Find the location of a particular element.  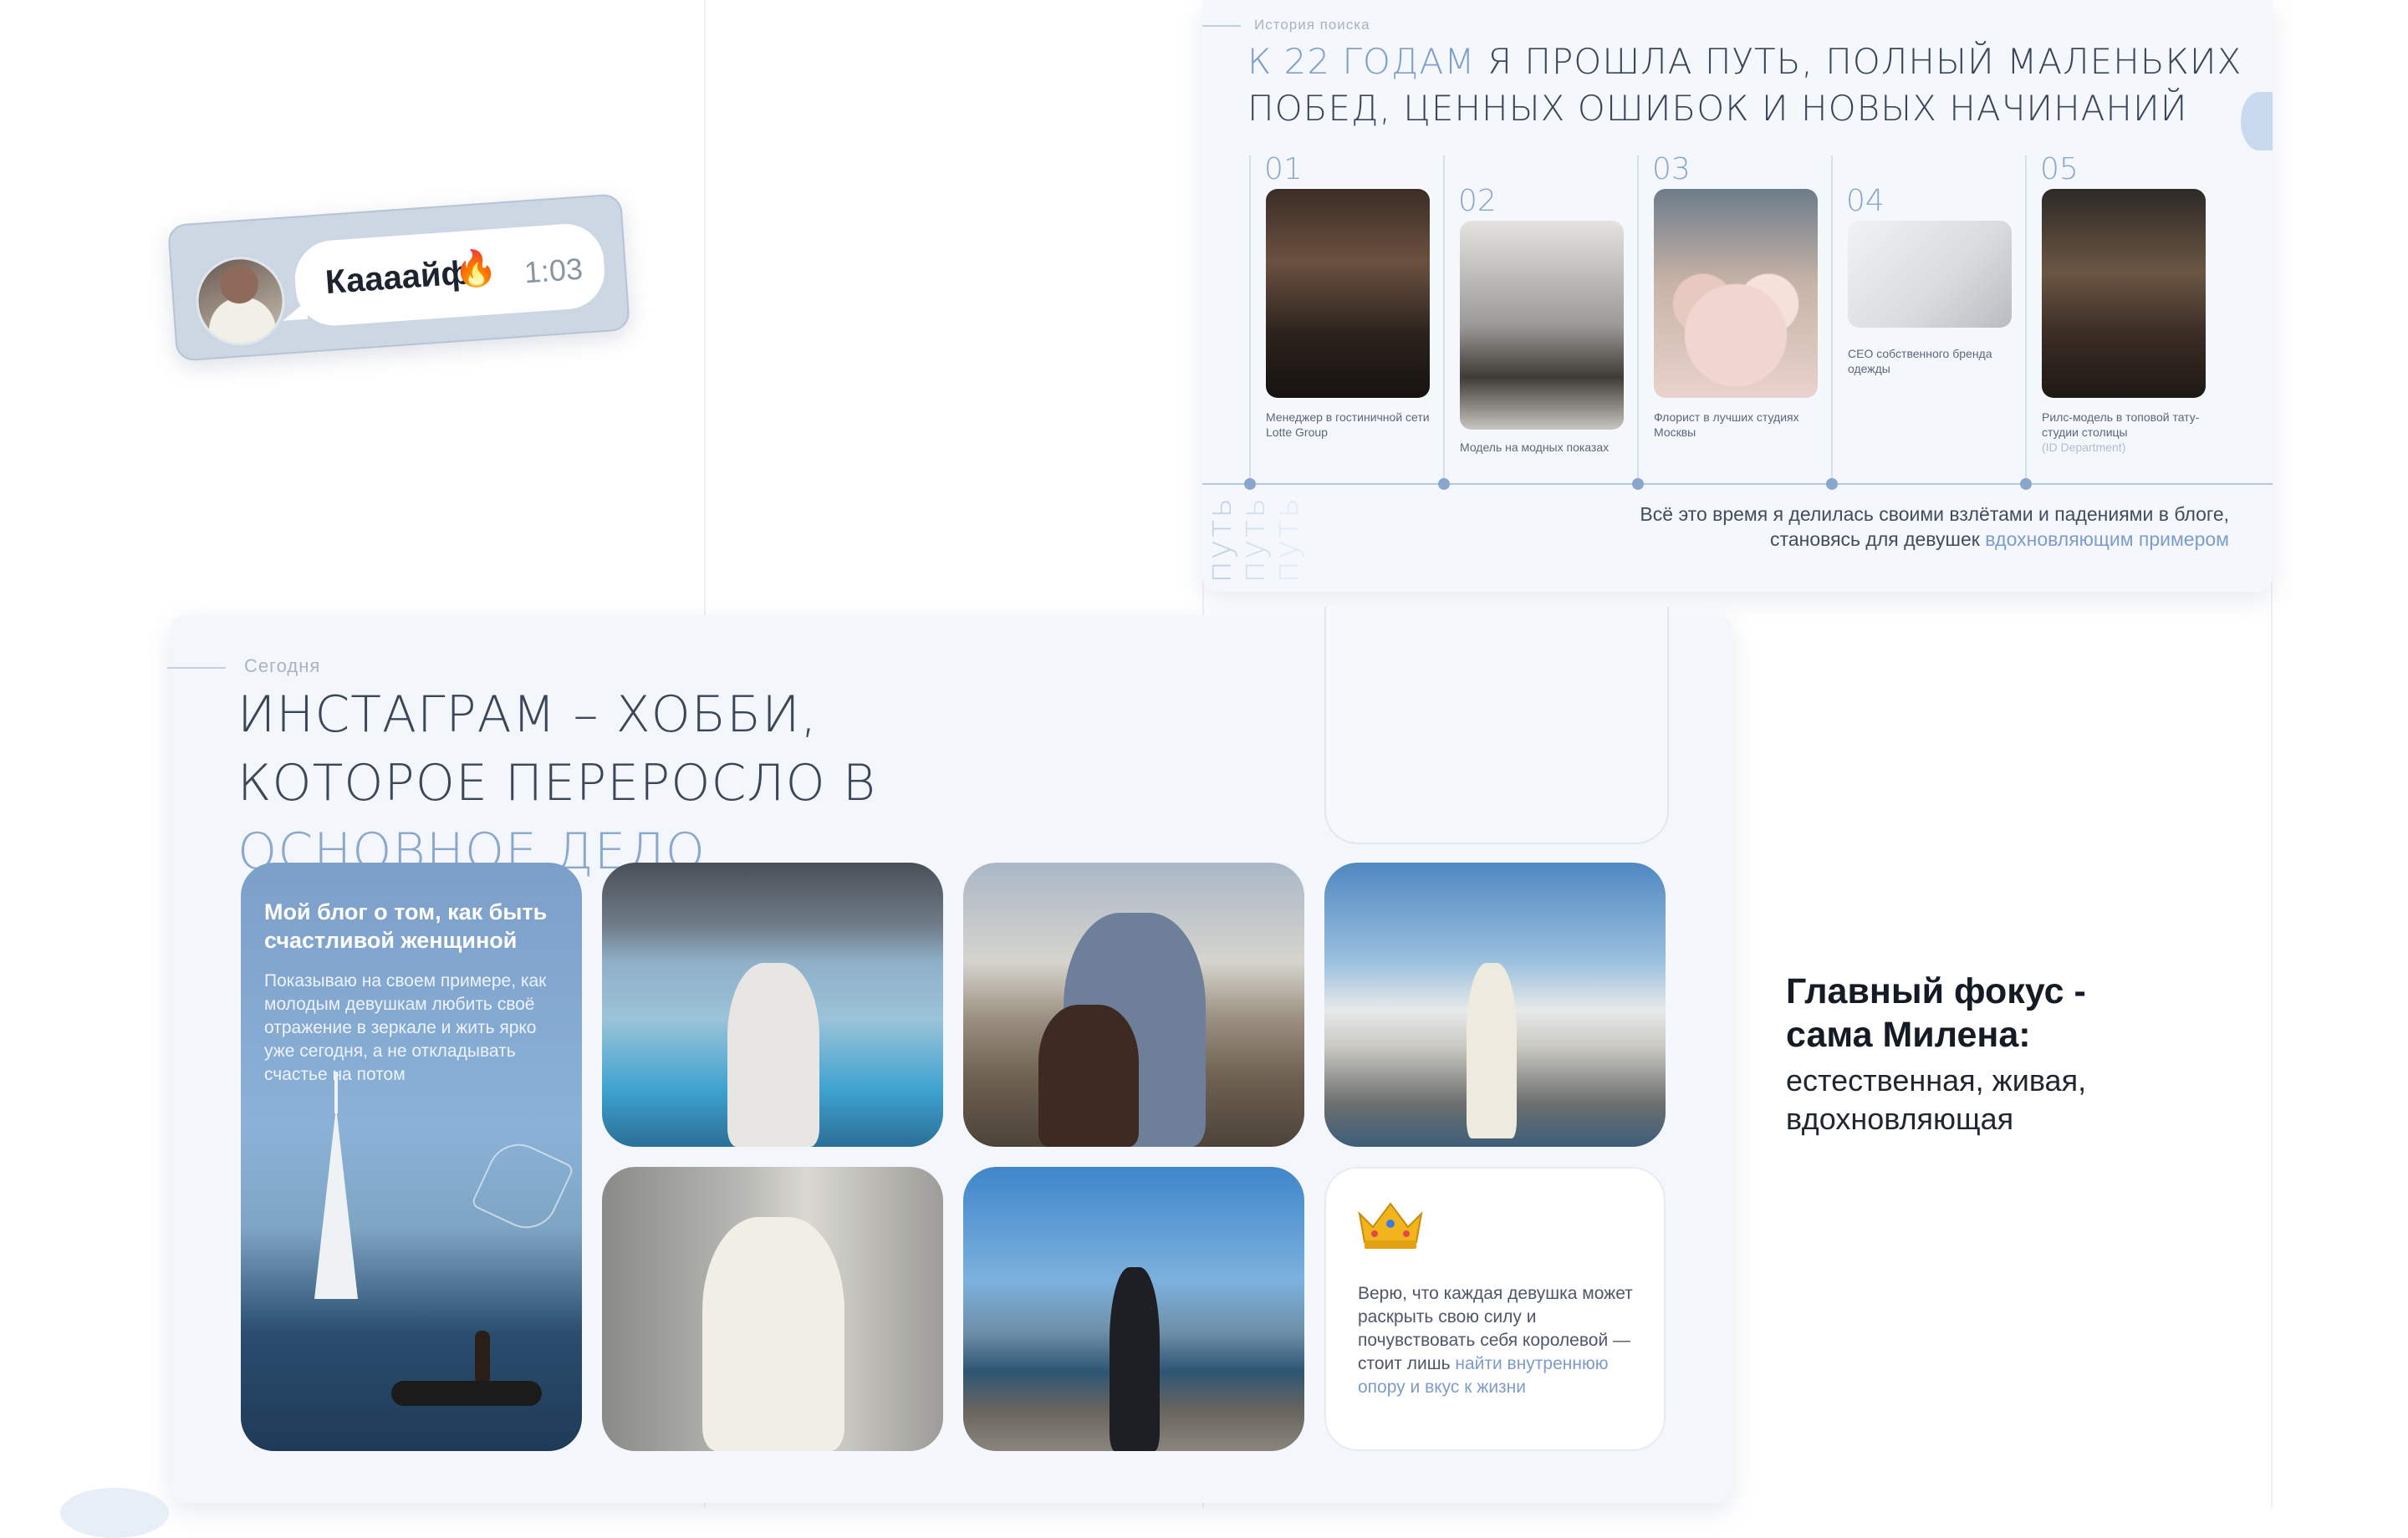

step-number: 04 is located at coordinates (1866, 201).